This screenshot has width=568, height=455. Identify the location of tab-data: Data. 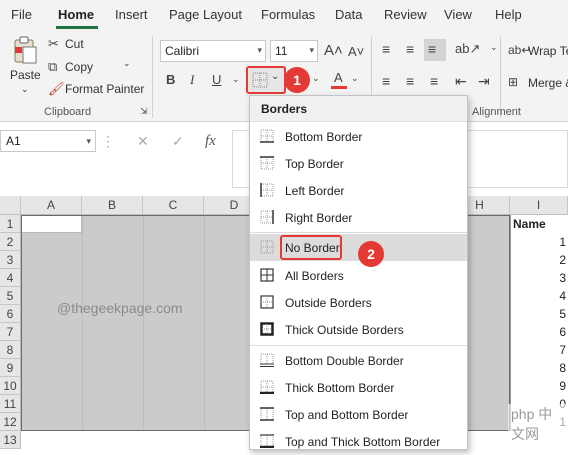
(348, 14).